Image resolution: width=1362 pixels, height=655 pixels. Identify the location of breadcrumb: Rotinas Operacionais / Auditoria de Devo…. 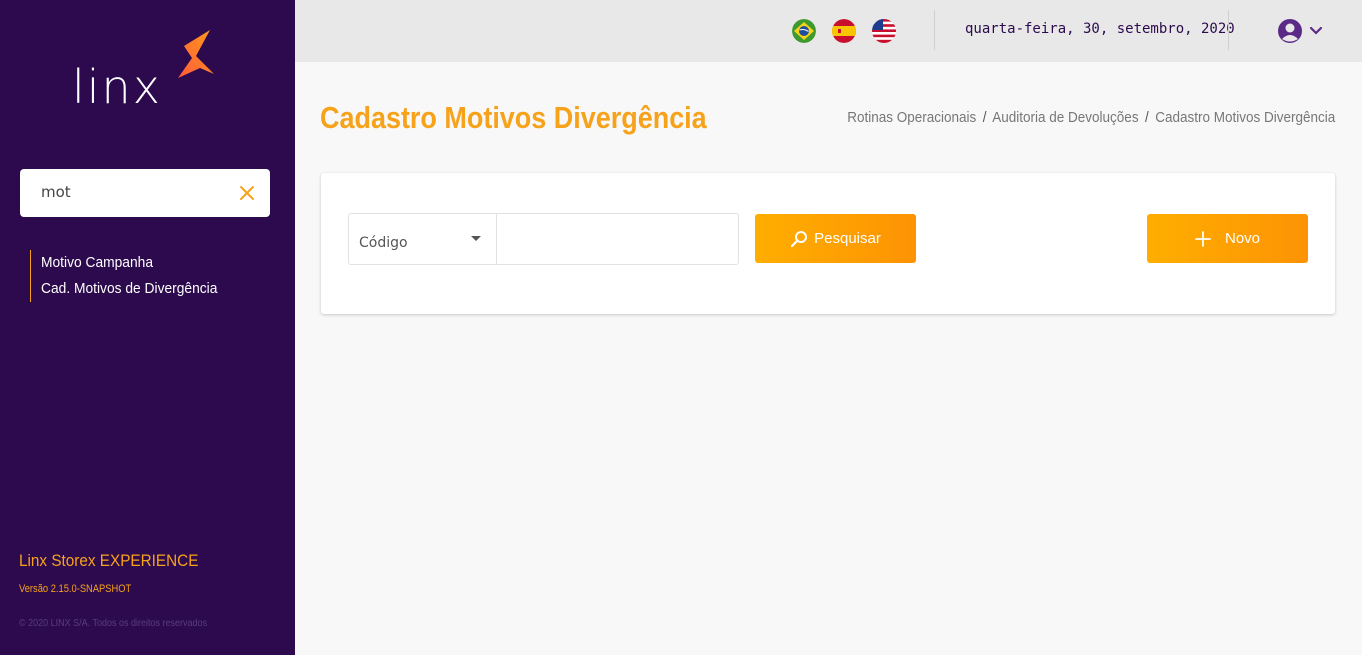
(1091, 117).